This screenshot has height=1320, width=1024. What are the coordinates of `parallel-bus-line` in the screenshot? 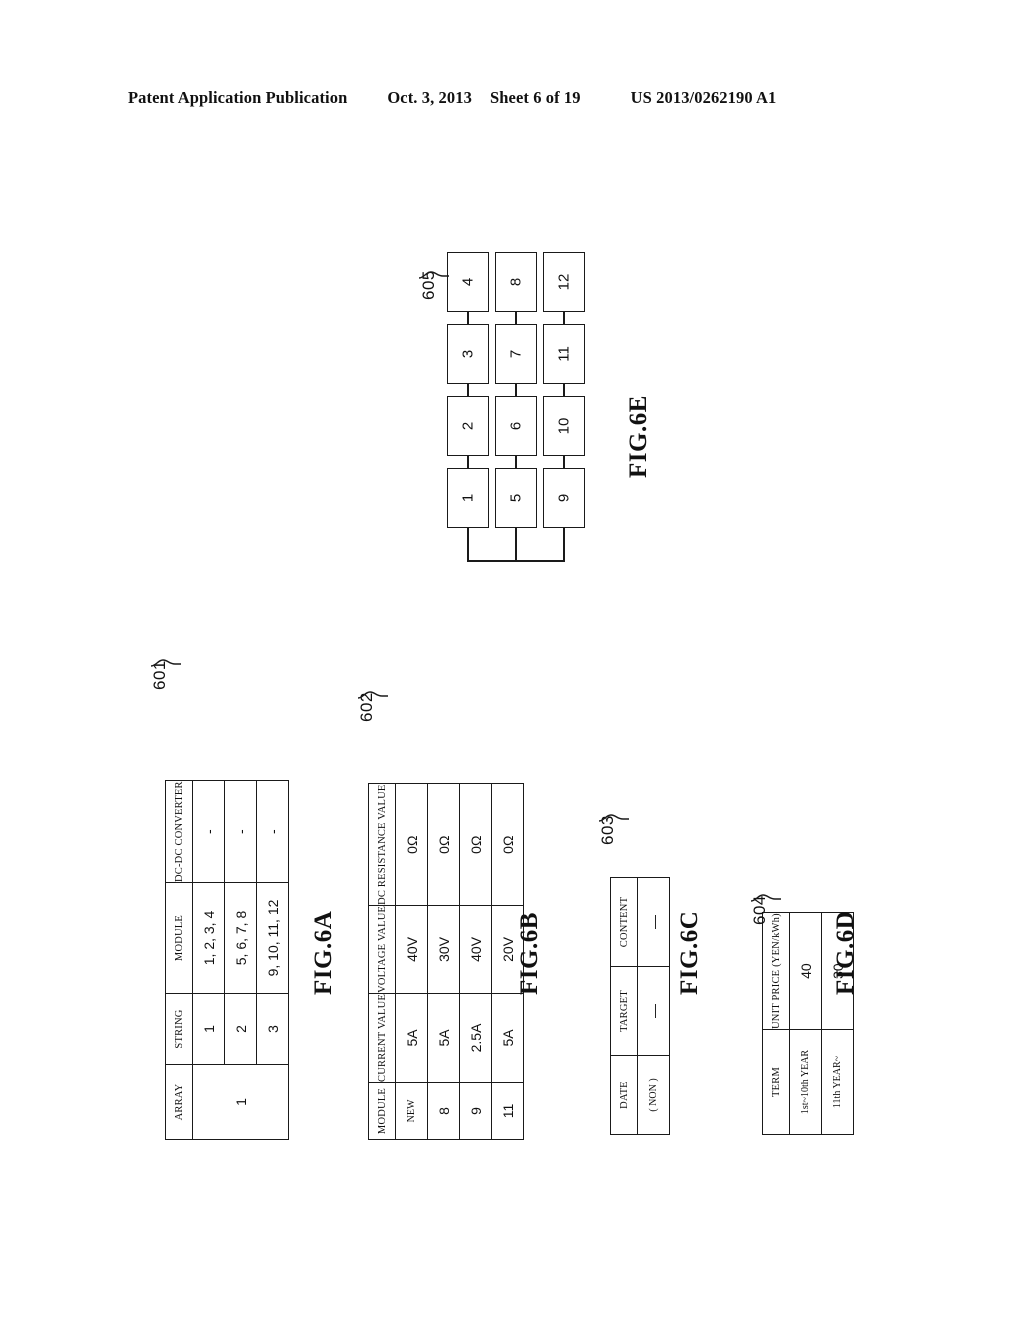 It's located at (516, 561).